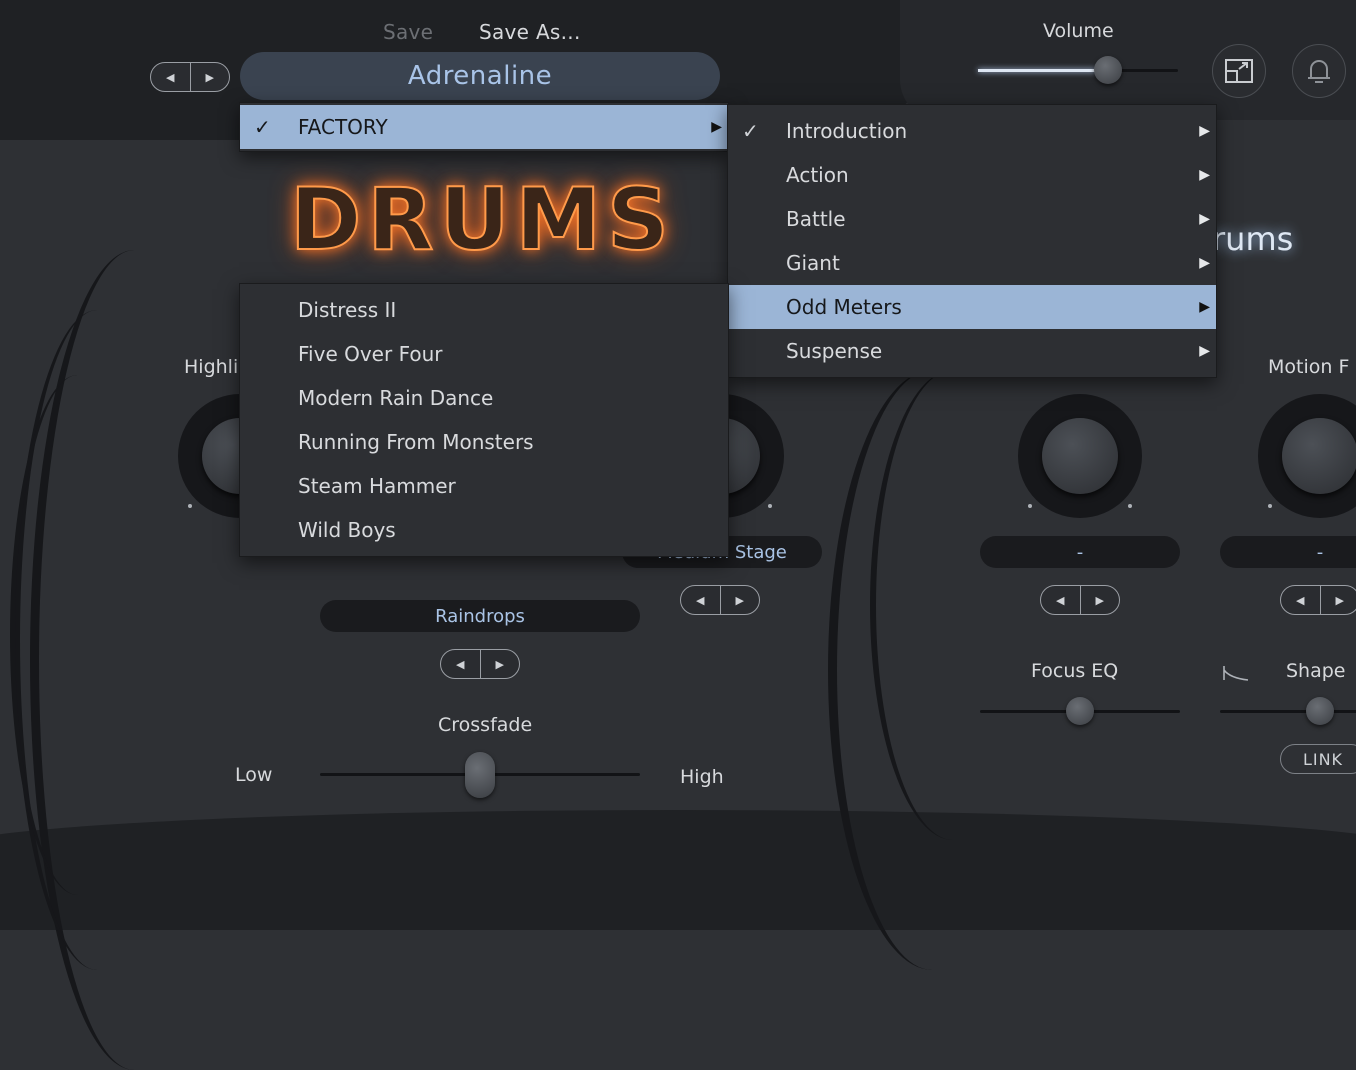 The height and width of the screenshot is (1070, 1356). What do you see at coordinates (816, 219) in the screenshot?
I see `menu-item-label: Battle` at bounding box center [816, 219].